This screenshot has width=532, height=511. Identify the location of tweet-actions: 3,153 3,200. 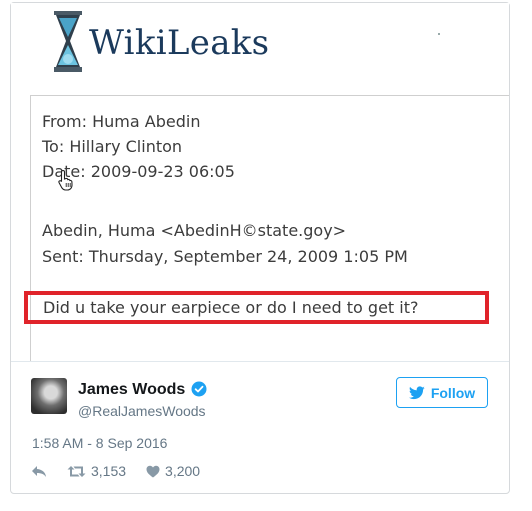
(125, 471).